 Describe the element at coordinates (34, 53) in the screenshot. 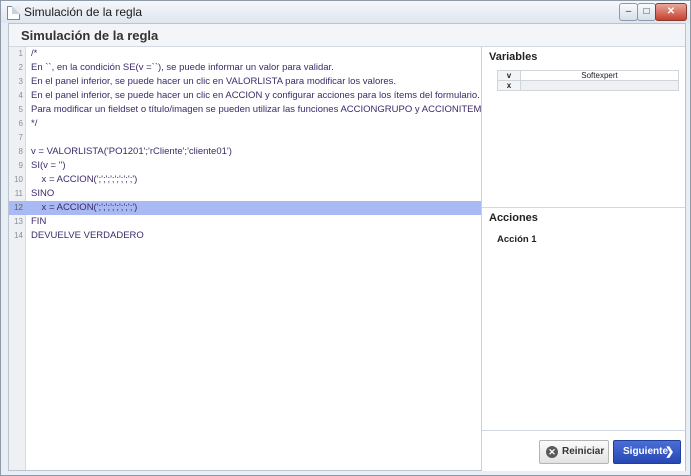

I see `code-text: /*` at that location.